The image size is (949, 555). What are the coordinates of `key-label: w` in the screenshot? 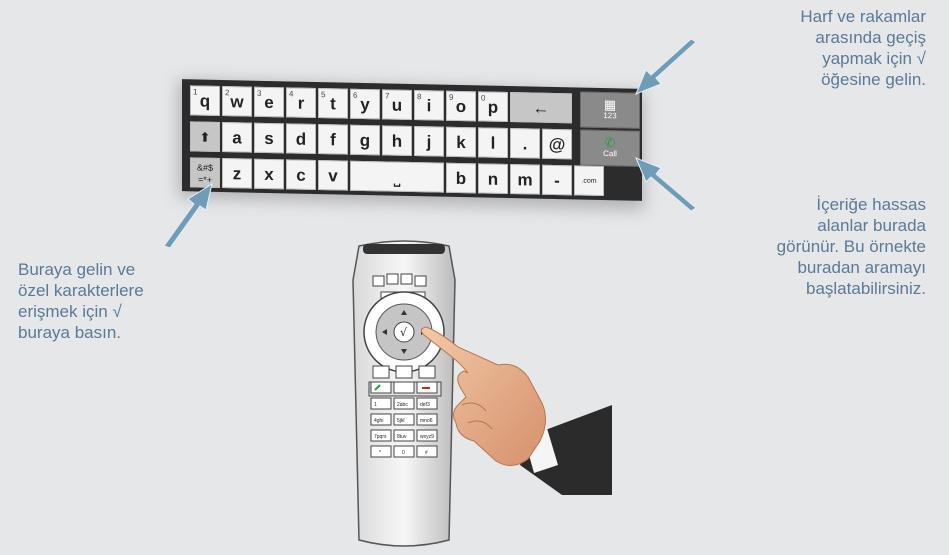 It's located at (237, 102).